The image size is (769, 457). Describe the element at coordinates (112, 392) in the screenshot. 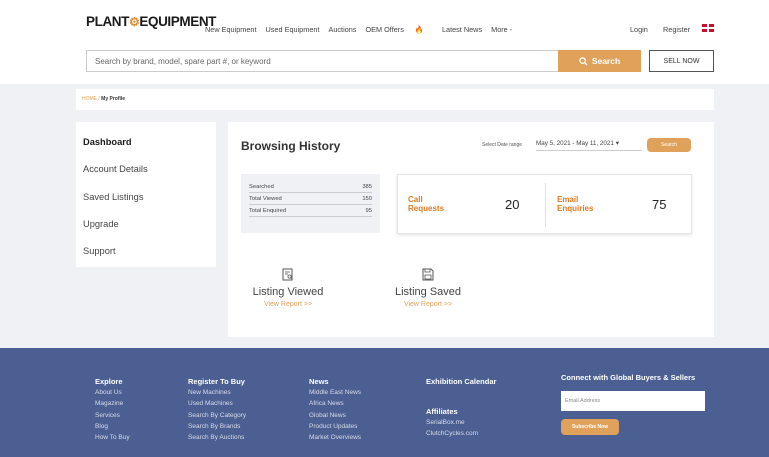

I see `footer-link: About Us` at that location.